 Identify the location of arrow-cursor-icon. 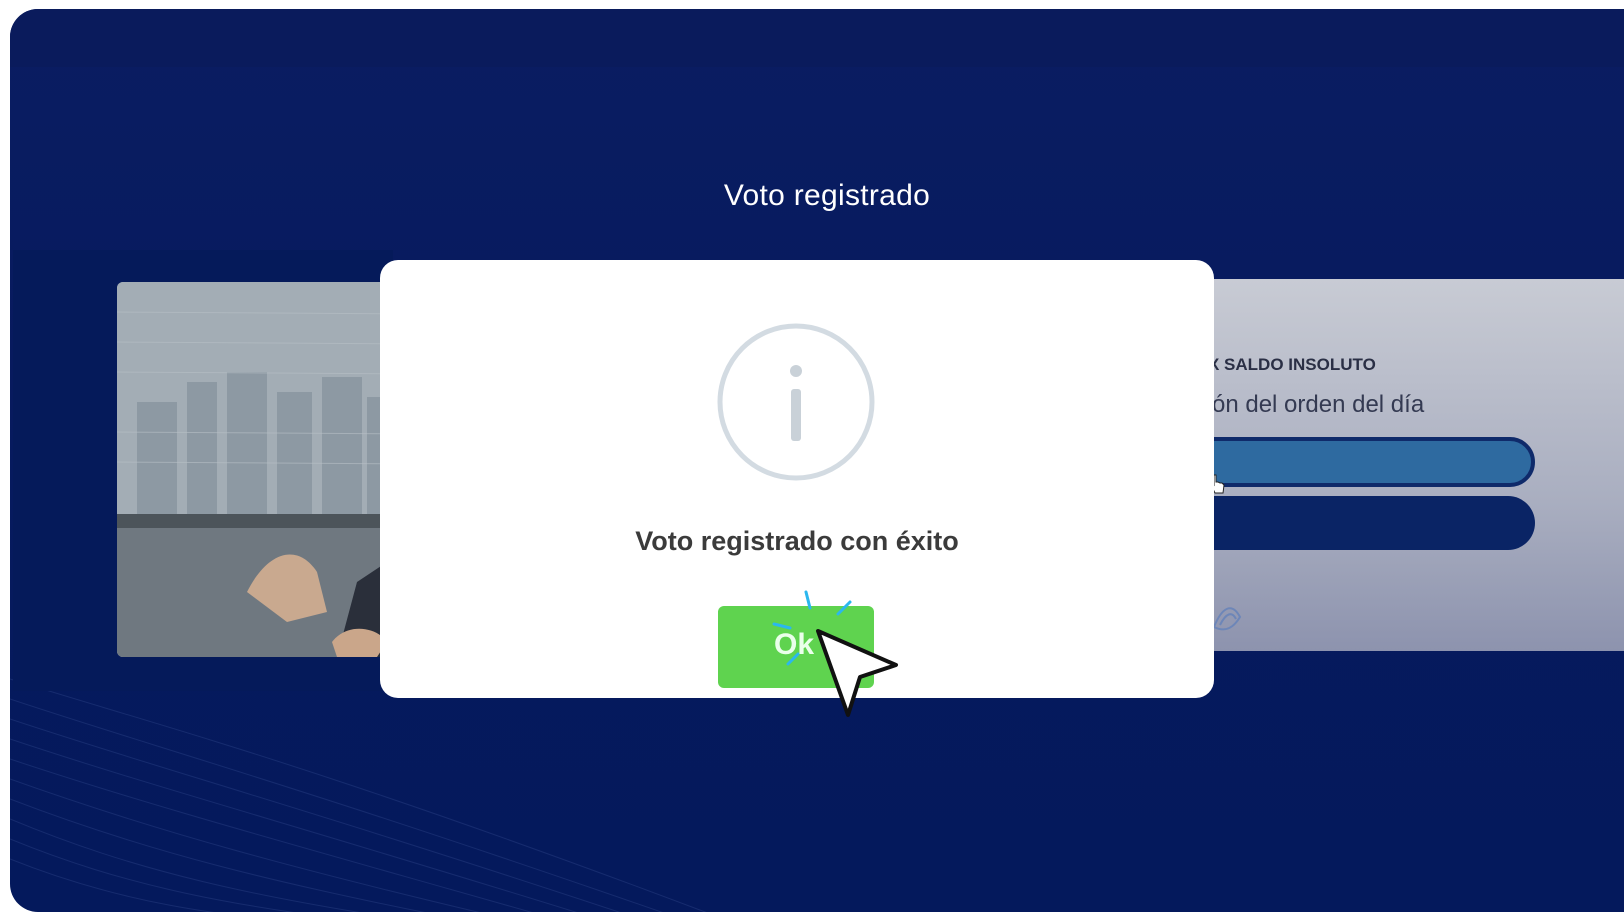
(857, 673).